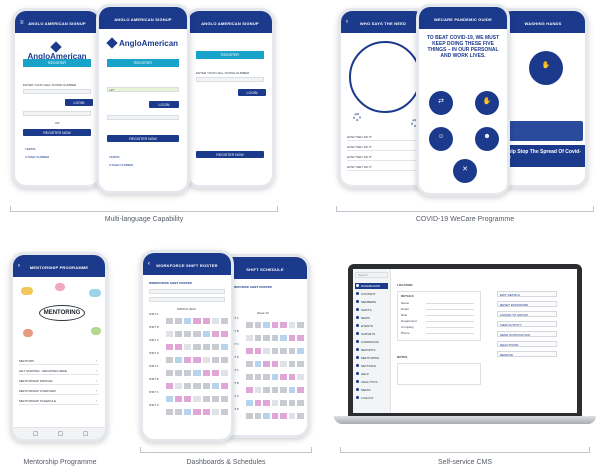  Describe the element at coordinates (371, 390) in the screenshot. I see `sidebar-item: MEDIA` at that location.